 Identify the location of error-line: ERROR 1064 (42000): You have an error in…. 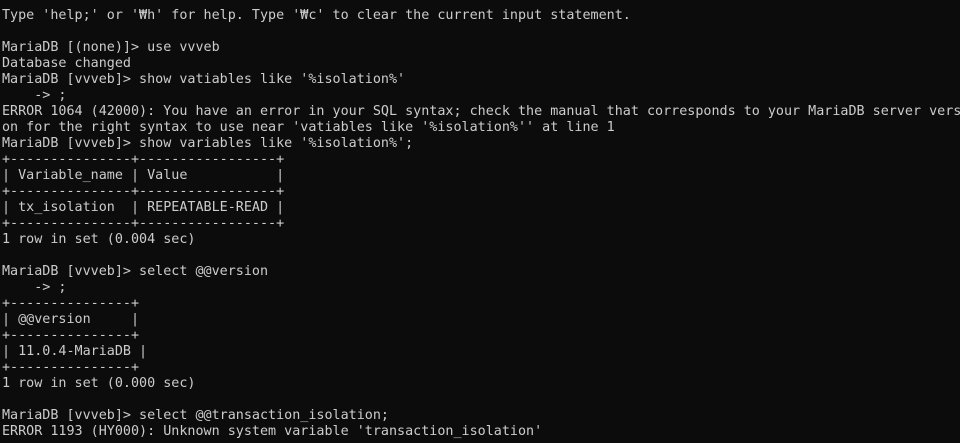
(481, 111).